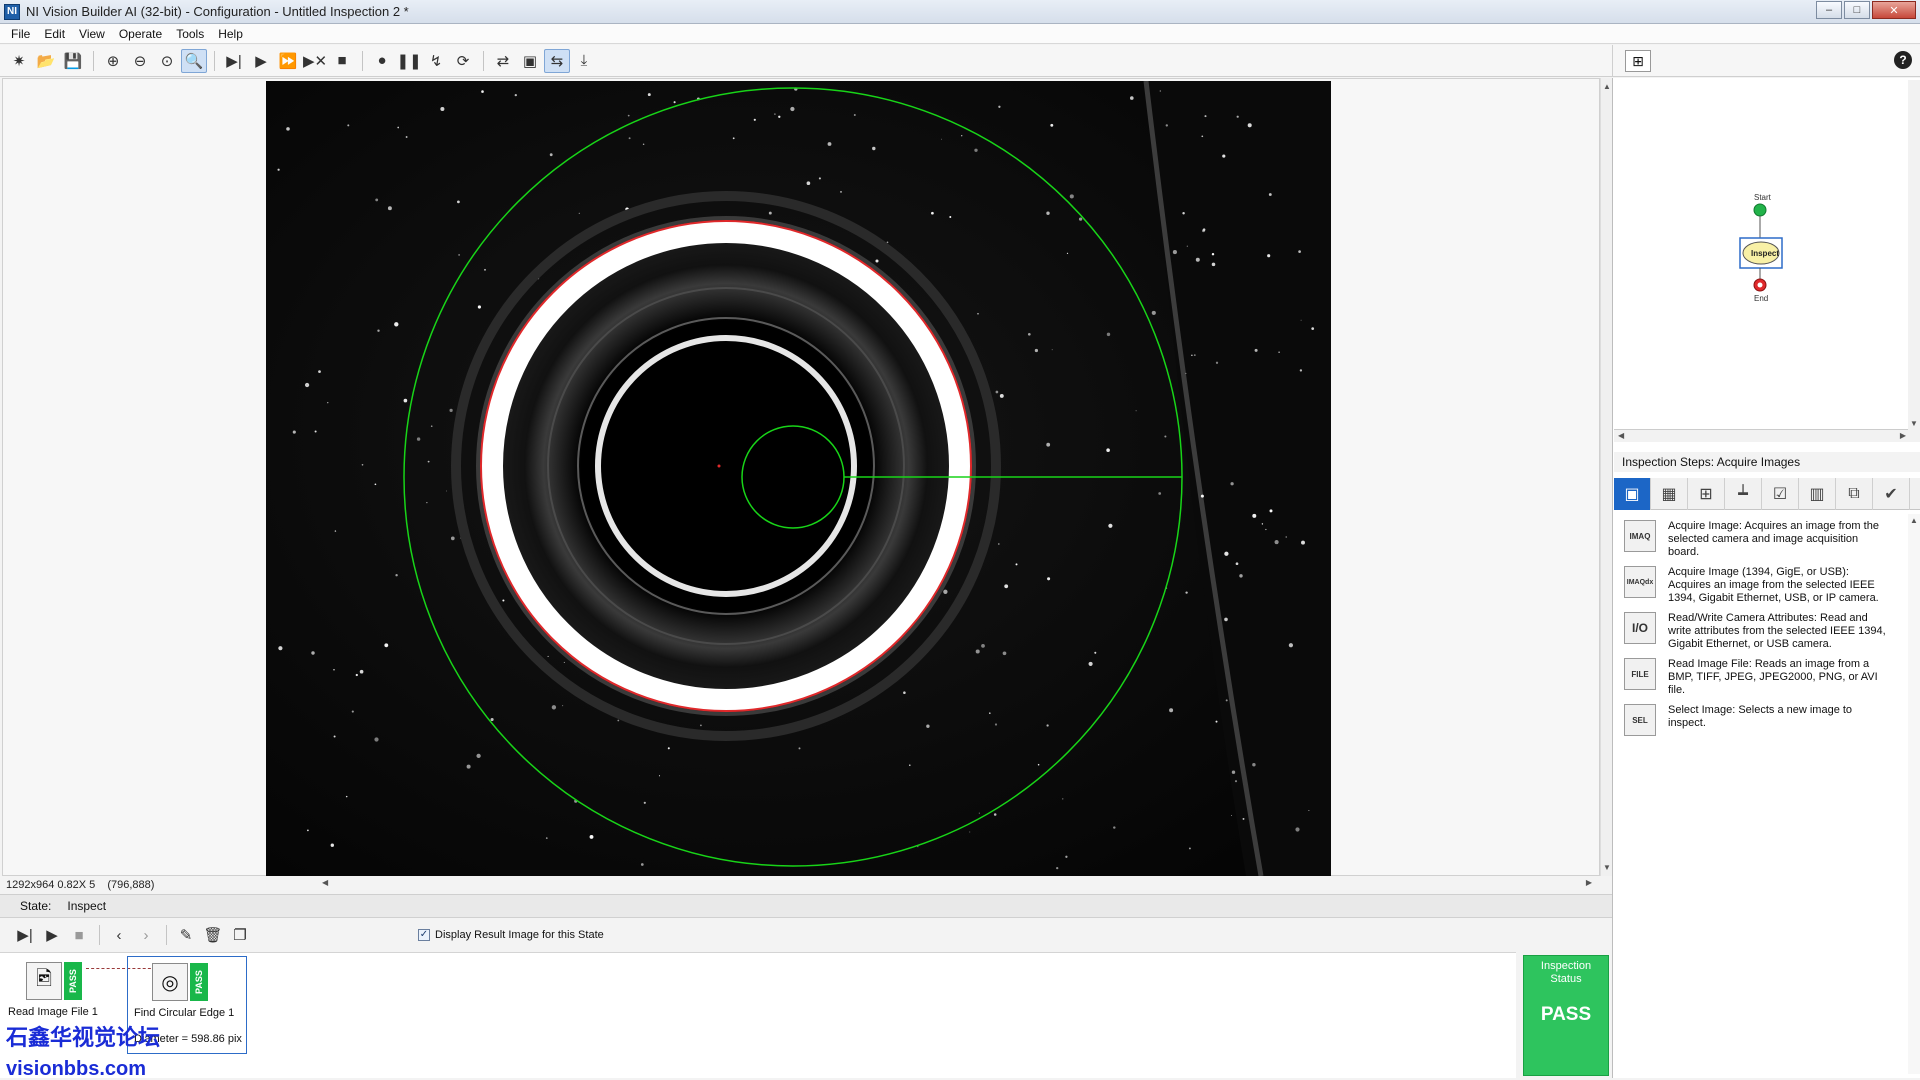 Image resolution: width=1920 pixels, height=1080 pixels. What do you see at coordinates (424, 935) in the screenshot?
I see `checkbox-icon: ✓` at bounding box center [424, 935].